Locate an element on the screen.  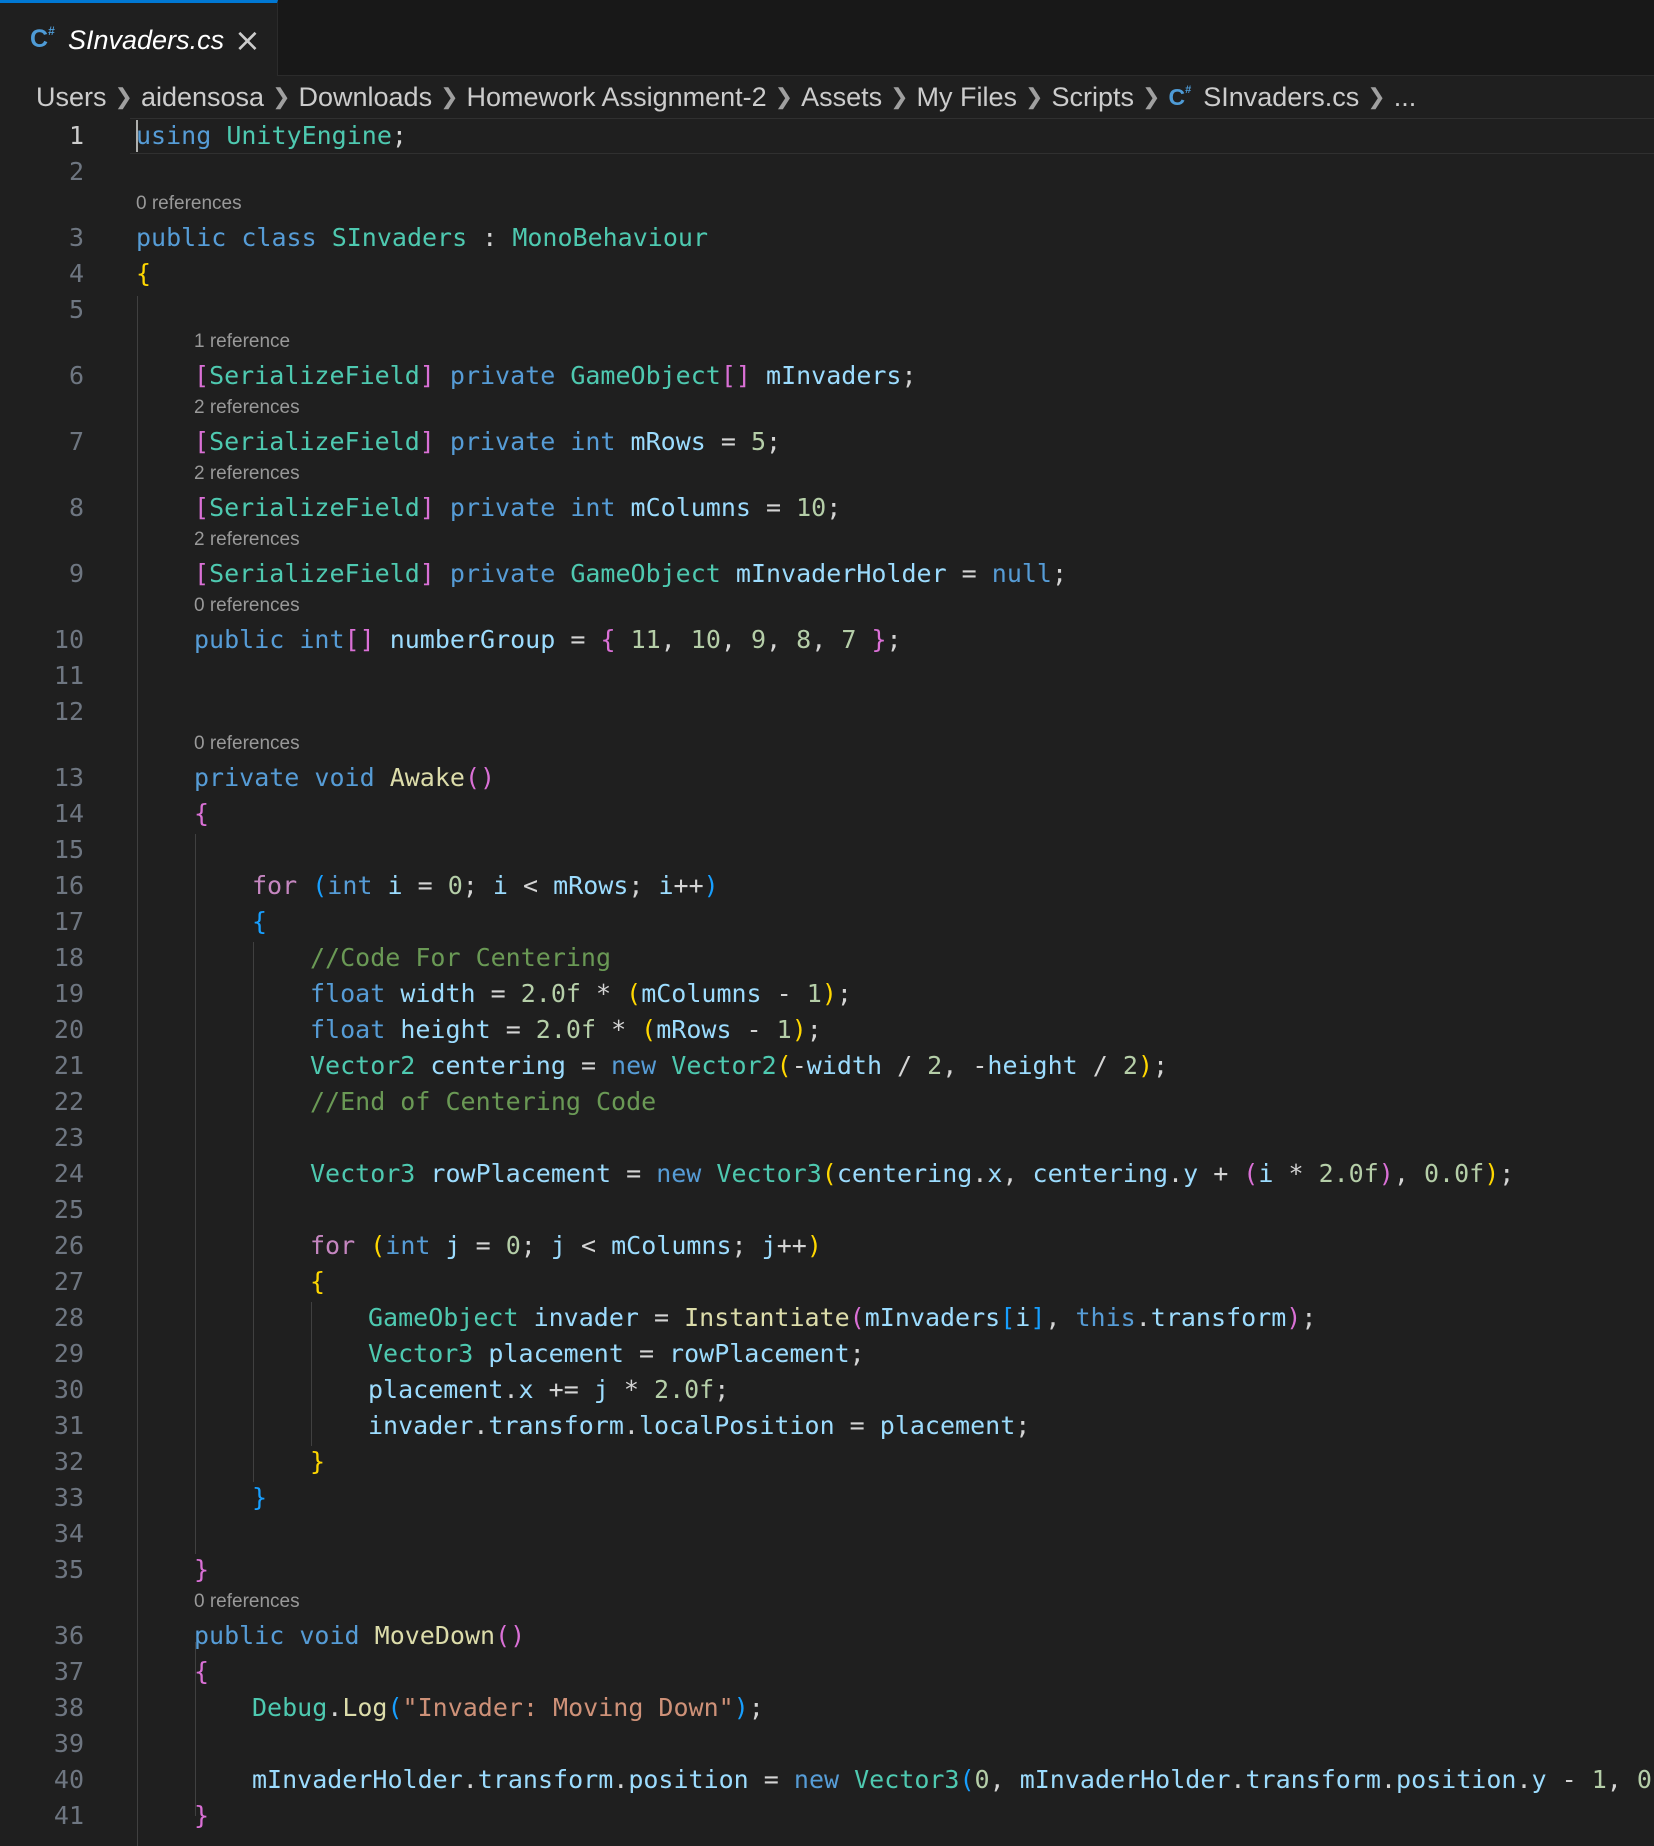
code-line: 18 //Code For Centering is located at coordinates (827, 958).